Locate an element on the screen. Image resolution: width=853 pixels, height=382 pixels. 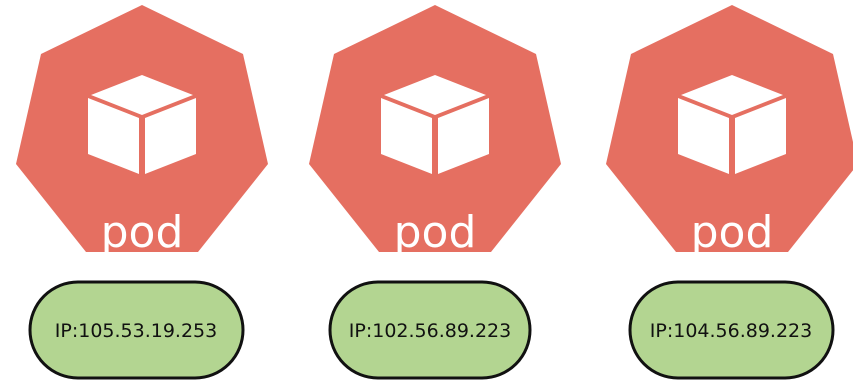
ip-address-2: IP:102.56.89.223 is located at coordinates (430, 331).